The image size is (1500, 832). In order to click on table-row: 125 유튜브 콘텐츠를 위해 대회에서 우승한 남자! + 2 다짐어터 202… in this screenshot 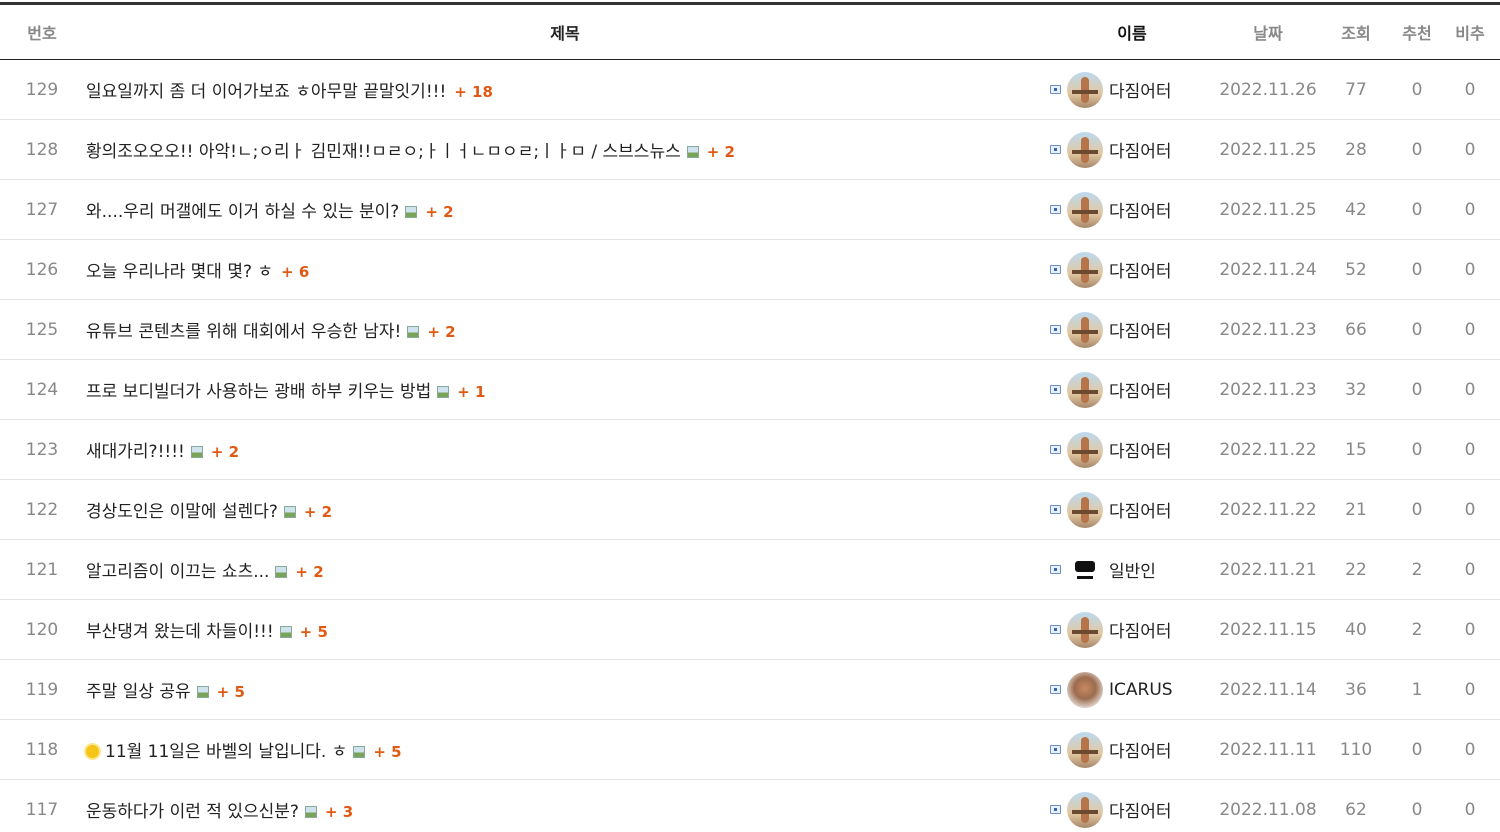, I will do `click(750, 329)`.